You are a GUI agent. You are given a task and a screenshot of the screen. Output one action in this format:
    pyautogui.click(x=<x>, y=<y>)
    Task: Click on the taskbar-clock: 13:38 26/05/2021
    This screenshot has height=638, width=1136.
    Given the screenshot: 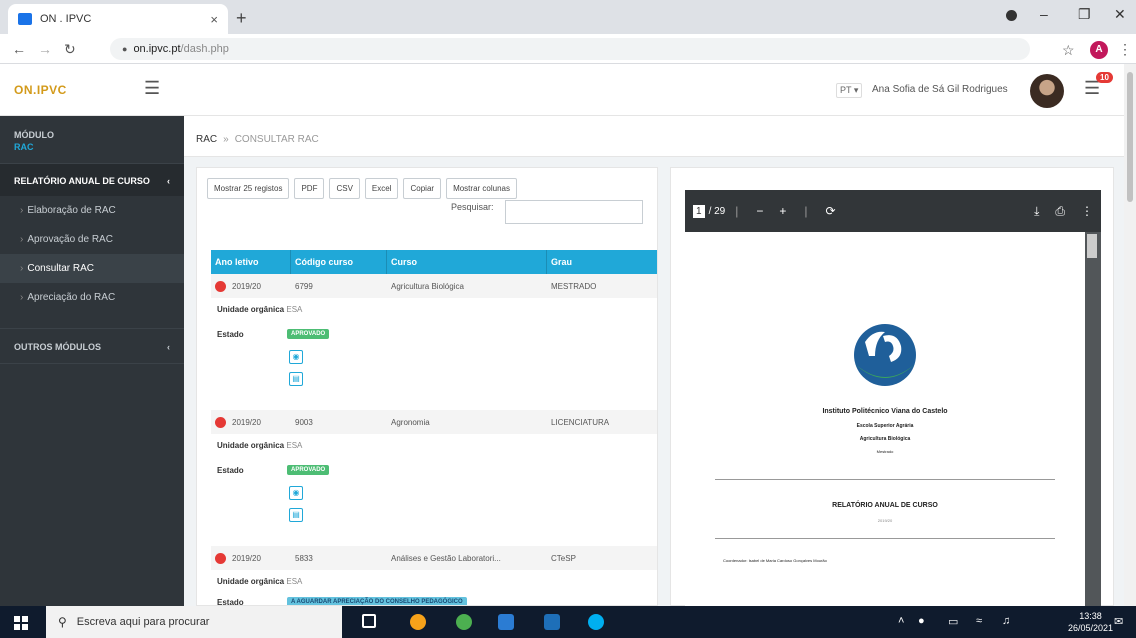 What is the action you would take?
    pyautogui.click(x=1090, y=622)
    